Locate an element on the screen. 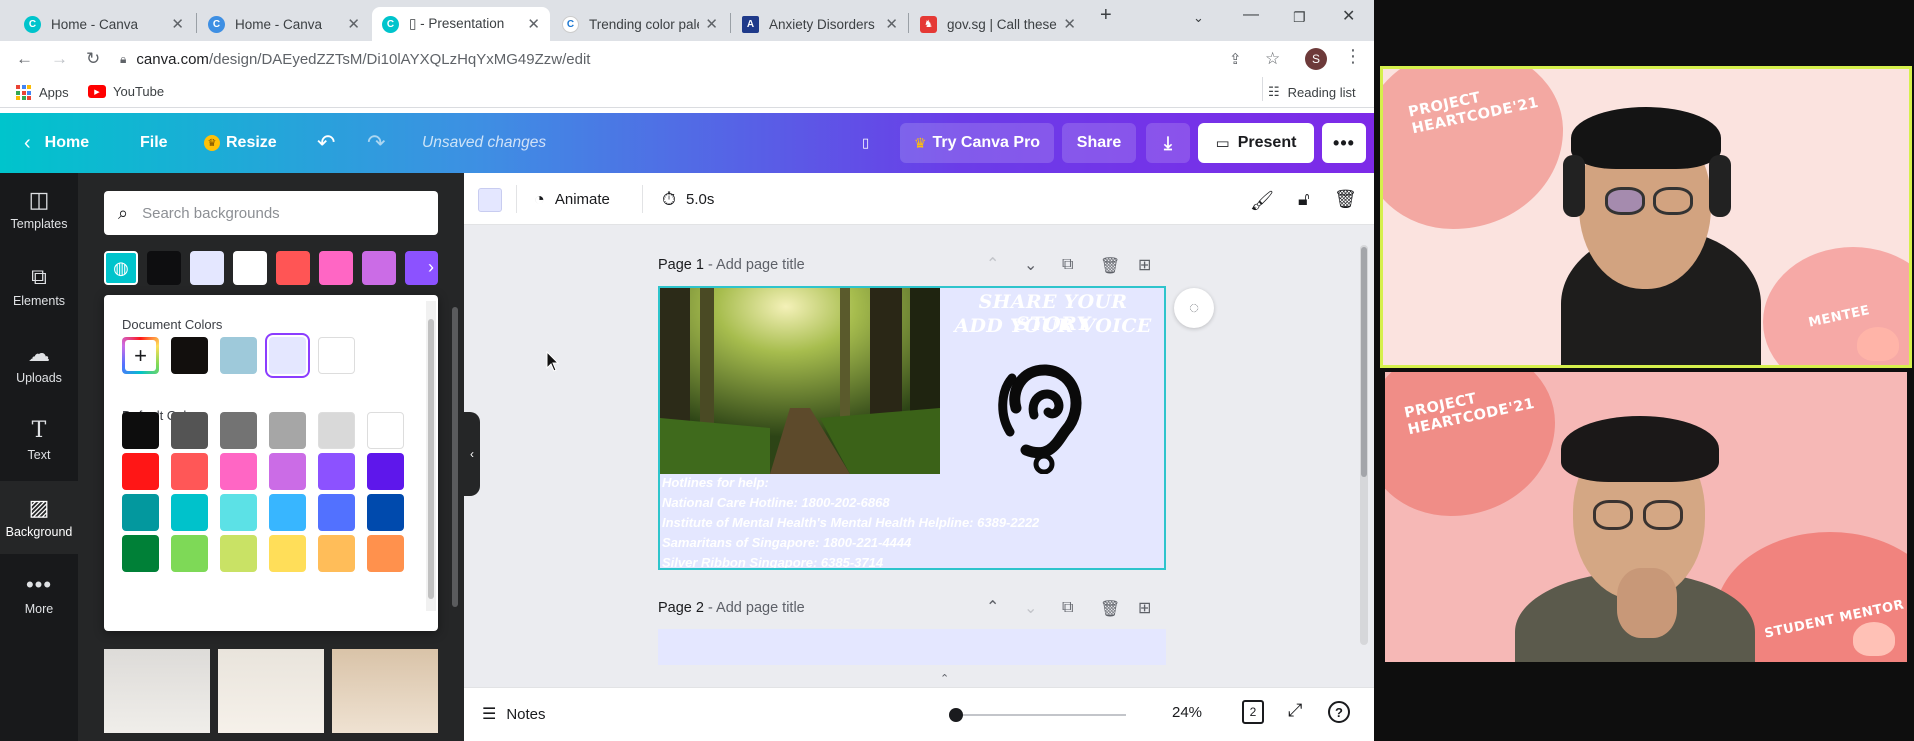 This screenshot has width=1914, height=741. file-menu-button: File is located at coordinates (154, 143).